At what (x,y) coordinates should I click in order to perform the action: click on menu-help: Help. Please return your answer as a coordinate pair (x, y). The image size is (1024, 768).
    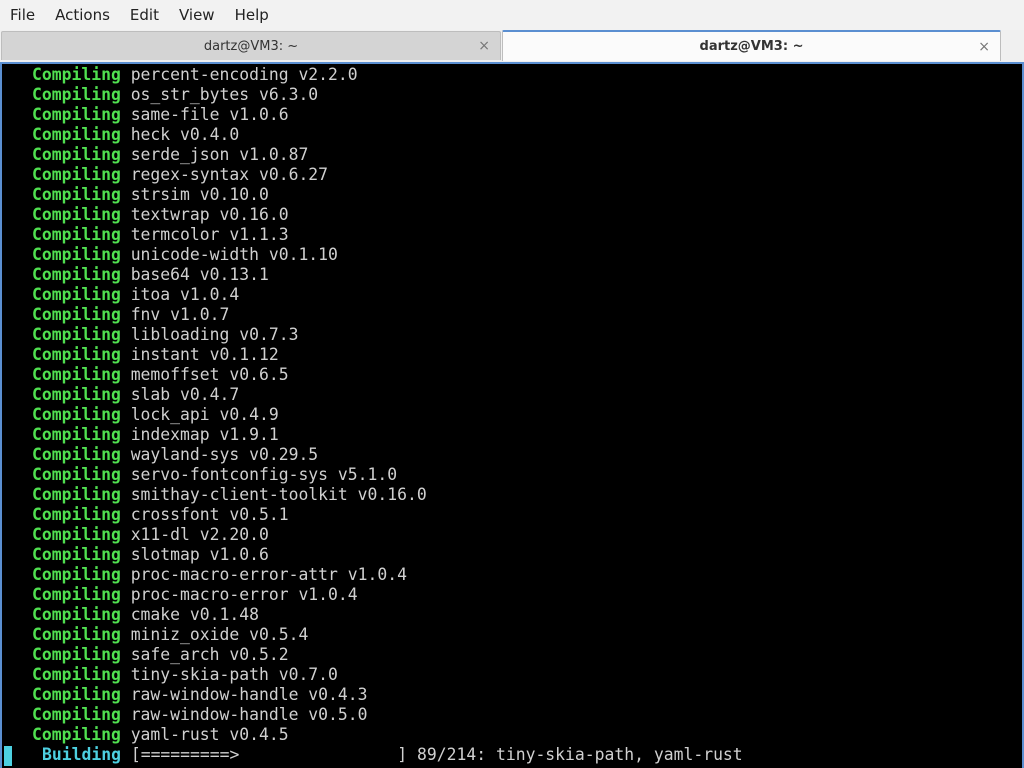
    Looking at the image, I should click on (252, 15).